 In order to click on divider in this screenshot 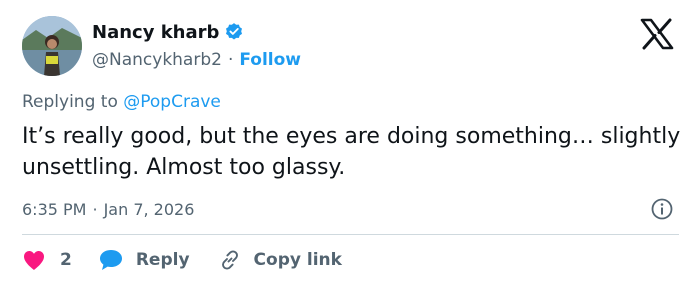, I will do `click(350, 234)`.